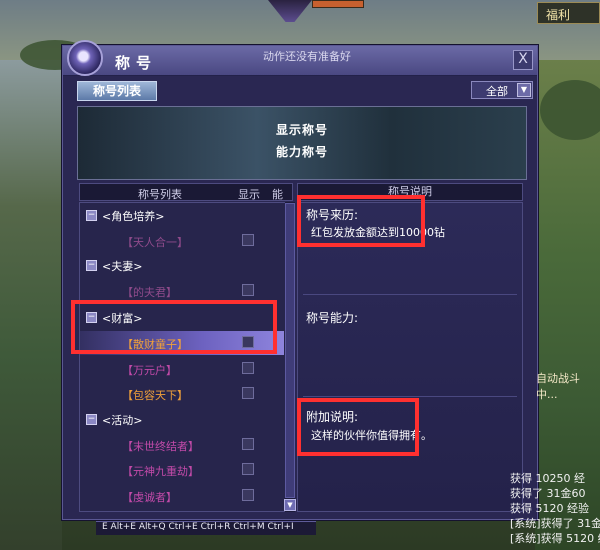 The image size is (600, 550). Describe the element at coordinates (358, 427) in the screenshot. I see `highlight-box-extra` at that location.